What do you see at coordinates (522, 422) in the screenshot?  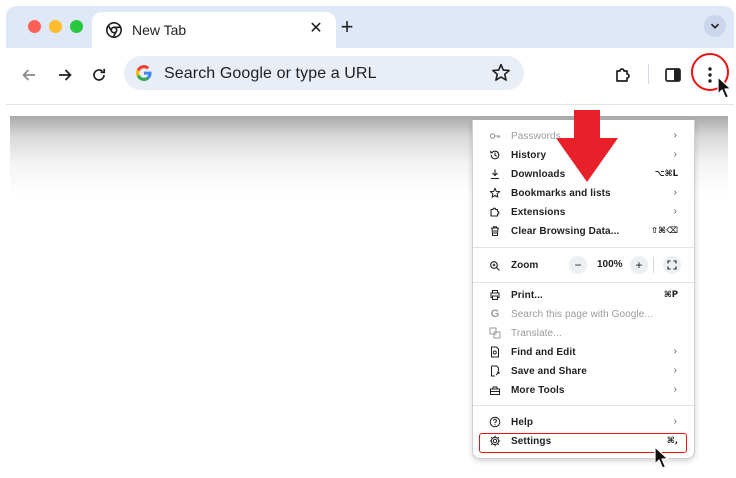 I see `menu-item-label: Help` at bounding box center [522, 422].